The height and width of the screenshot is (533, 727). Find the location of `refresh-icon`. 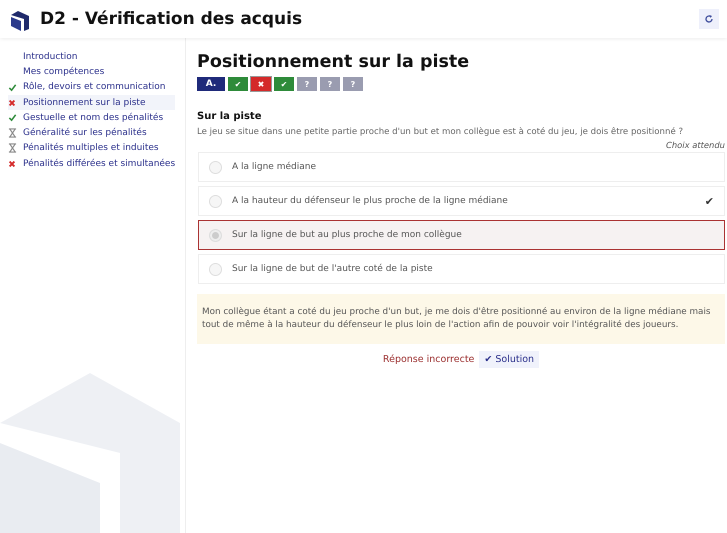

refresh-icon is located at coordinates (709, 19).